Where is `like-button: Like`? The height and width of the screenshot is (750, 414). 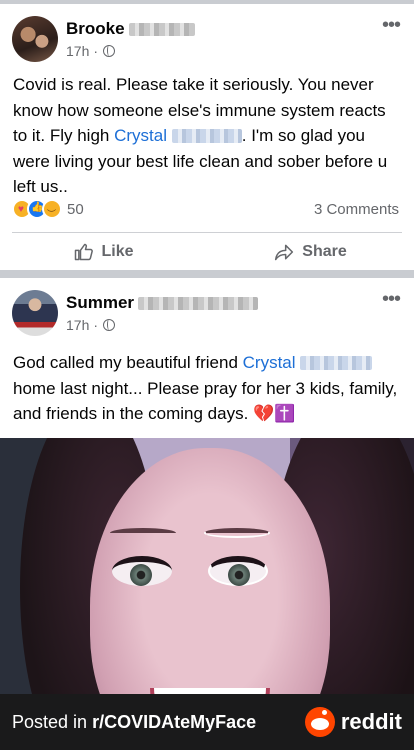 like-button: Like is located at coordinates (103, 252).